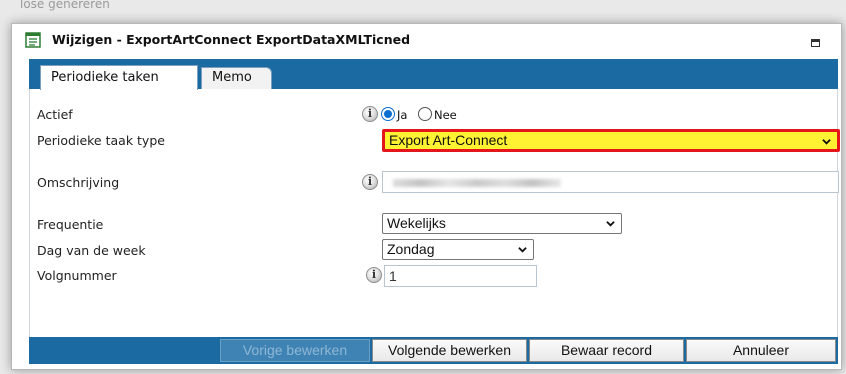  Describe the element at coordinates (477, 183) in the screenshot. I see `blurred-text` at that location.